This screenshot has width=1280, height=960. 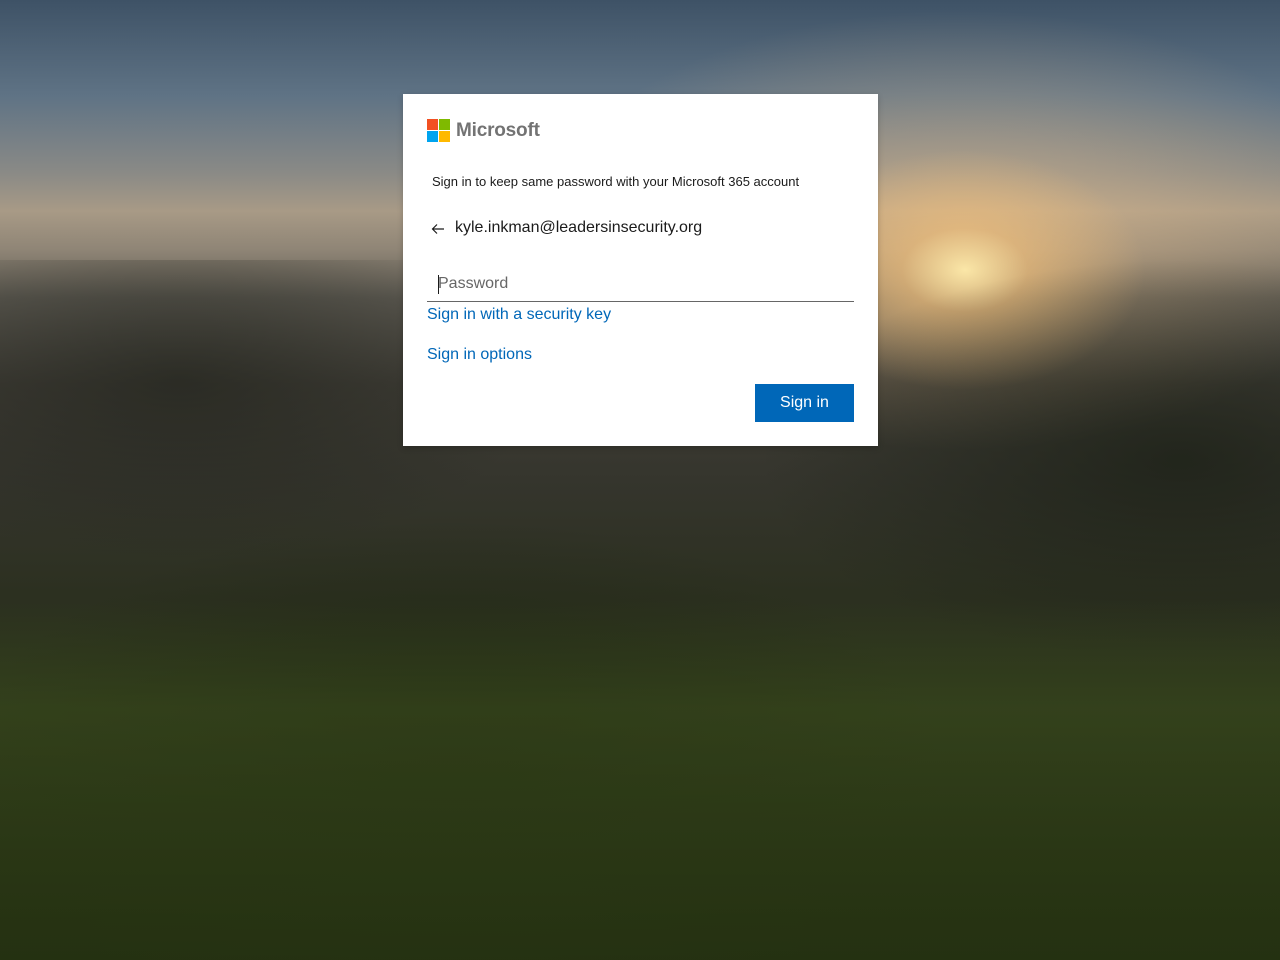 I want to click on sign-in-button: Sign in, so click(x=804, y=403).